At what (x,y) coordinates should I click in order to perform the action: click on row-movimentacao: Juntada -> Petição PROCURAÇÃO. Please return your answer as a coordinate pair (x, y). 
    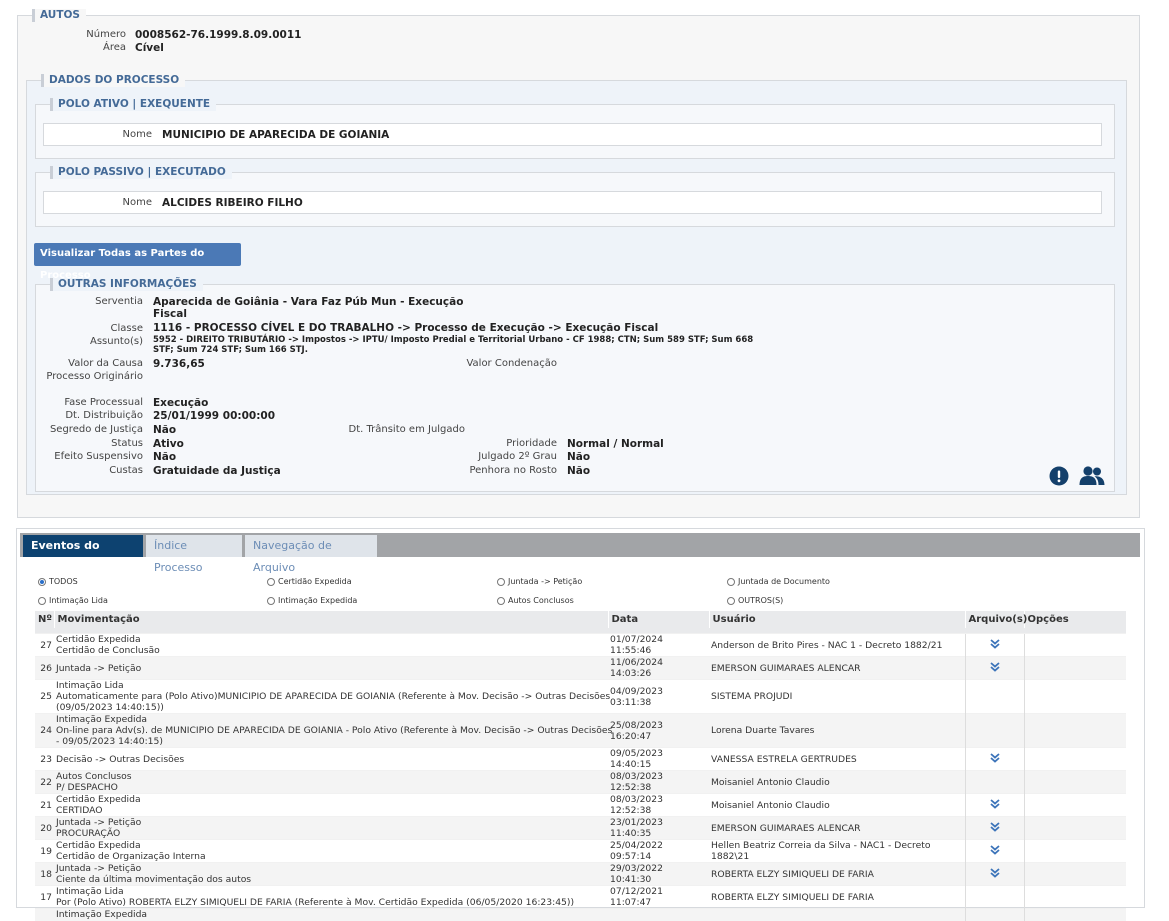
    Looking at the image, I should click on (331, 828).